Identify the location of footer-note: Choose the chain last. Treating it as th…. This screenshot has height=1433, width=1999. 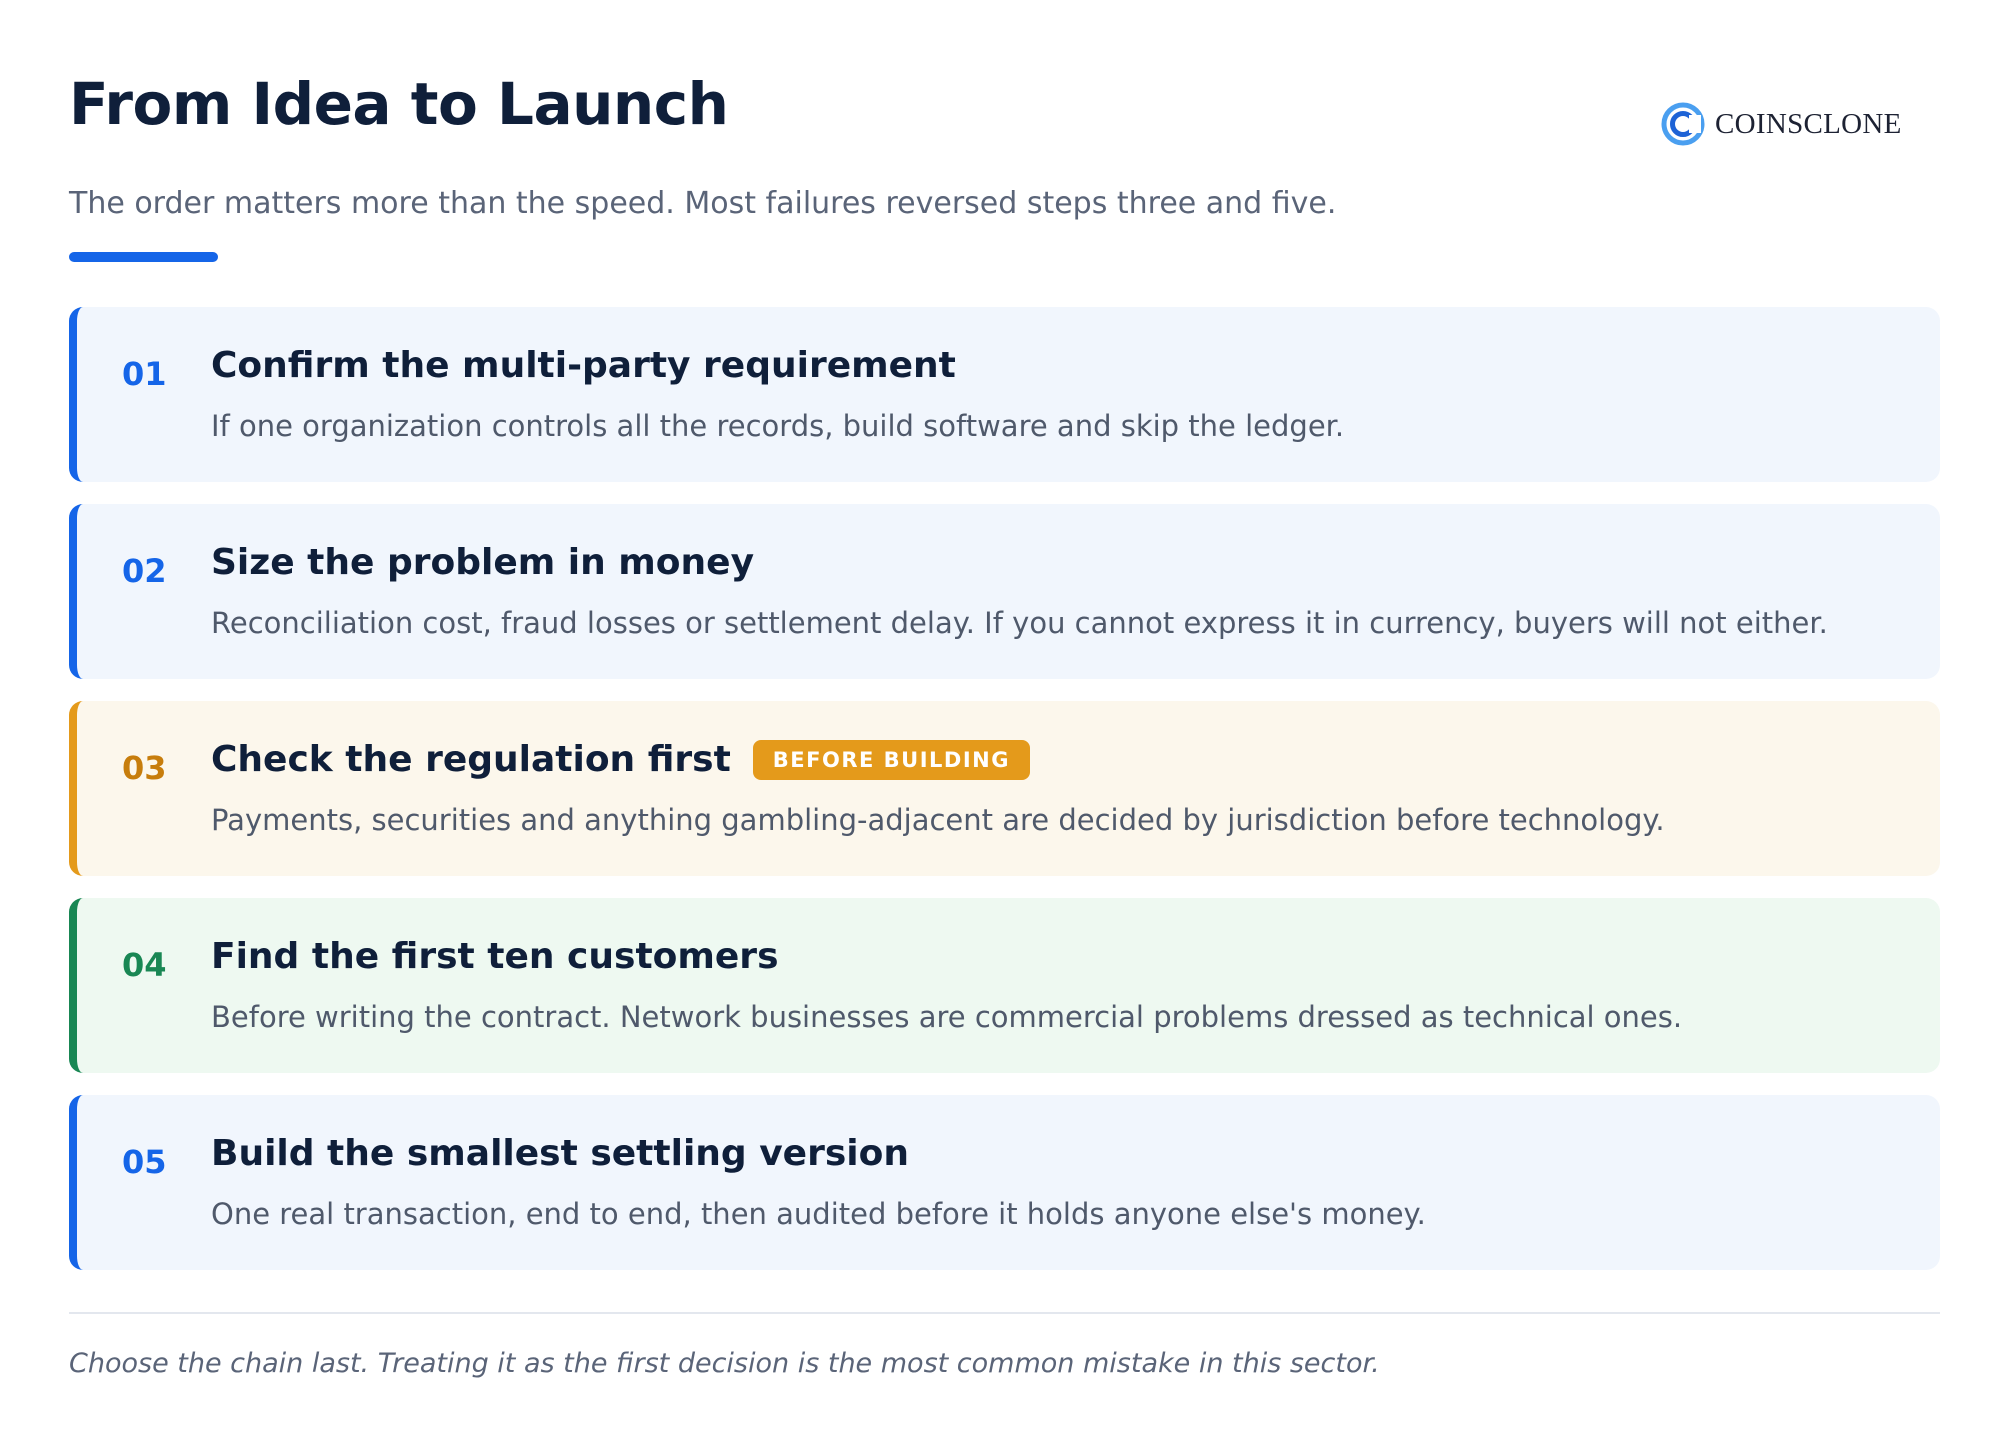
(724, 1363).